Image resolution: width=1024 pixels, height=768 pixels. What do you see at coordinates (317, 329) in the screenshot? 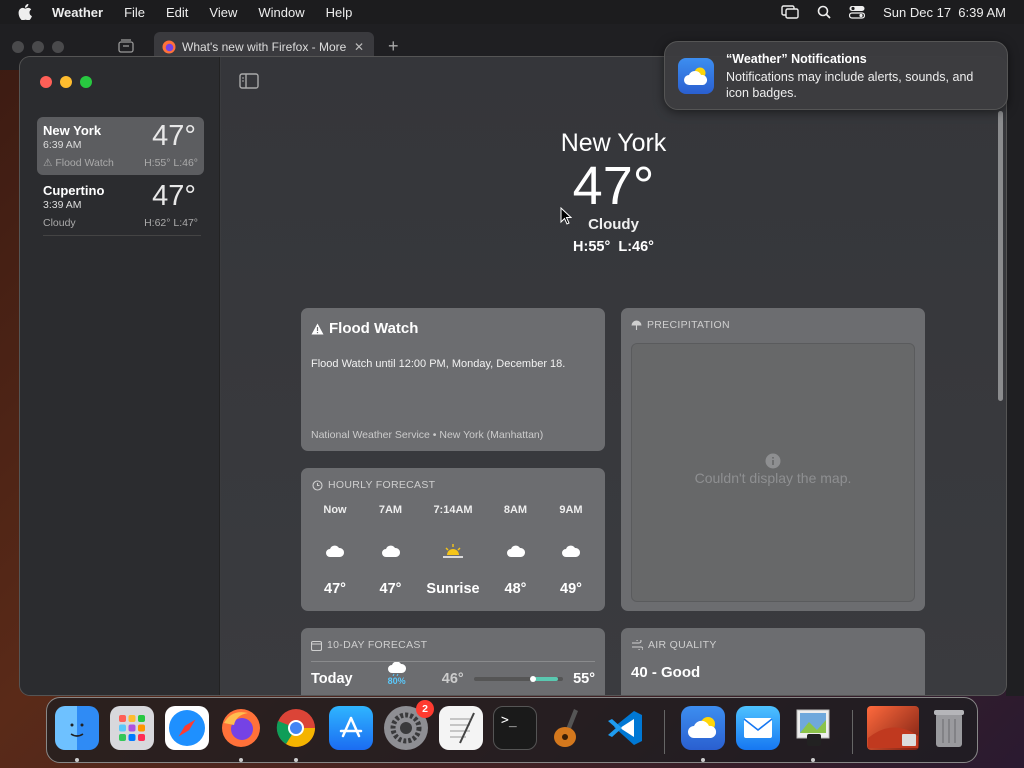
I see `warning-icon` at bounding box center [317, 329].